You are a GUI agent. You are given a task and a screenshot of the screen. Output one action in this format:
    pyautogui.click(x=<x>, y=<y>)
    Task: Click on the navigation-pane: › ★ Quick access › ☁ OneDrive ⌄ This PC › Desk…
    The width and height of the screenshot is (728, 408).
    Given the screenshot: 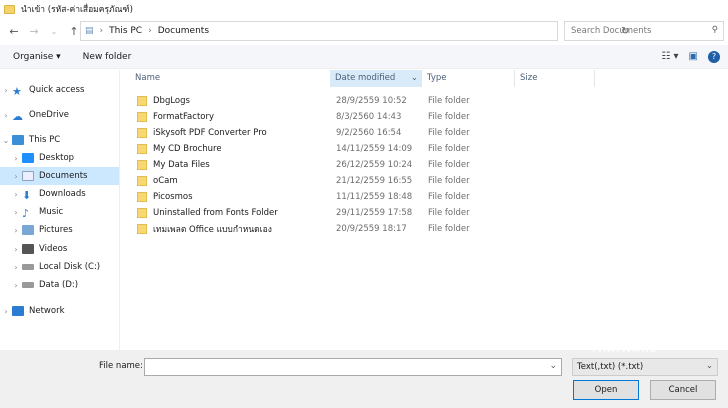 What is the action you would take?
    pyautogui.click(x=60, y=210)
    